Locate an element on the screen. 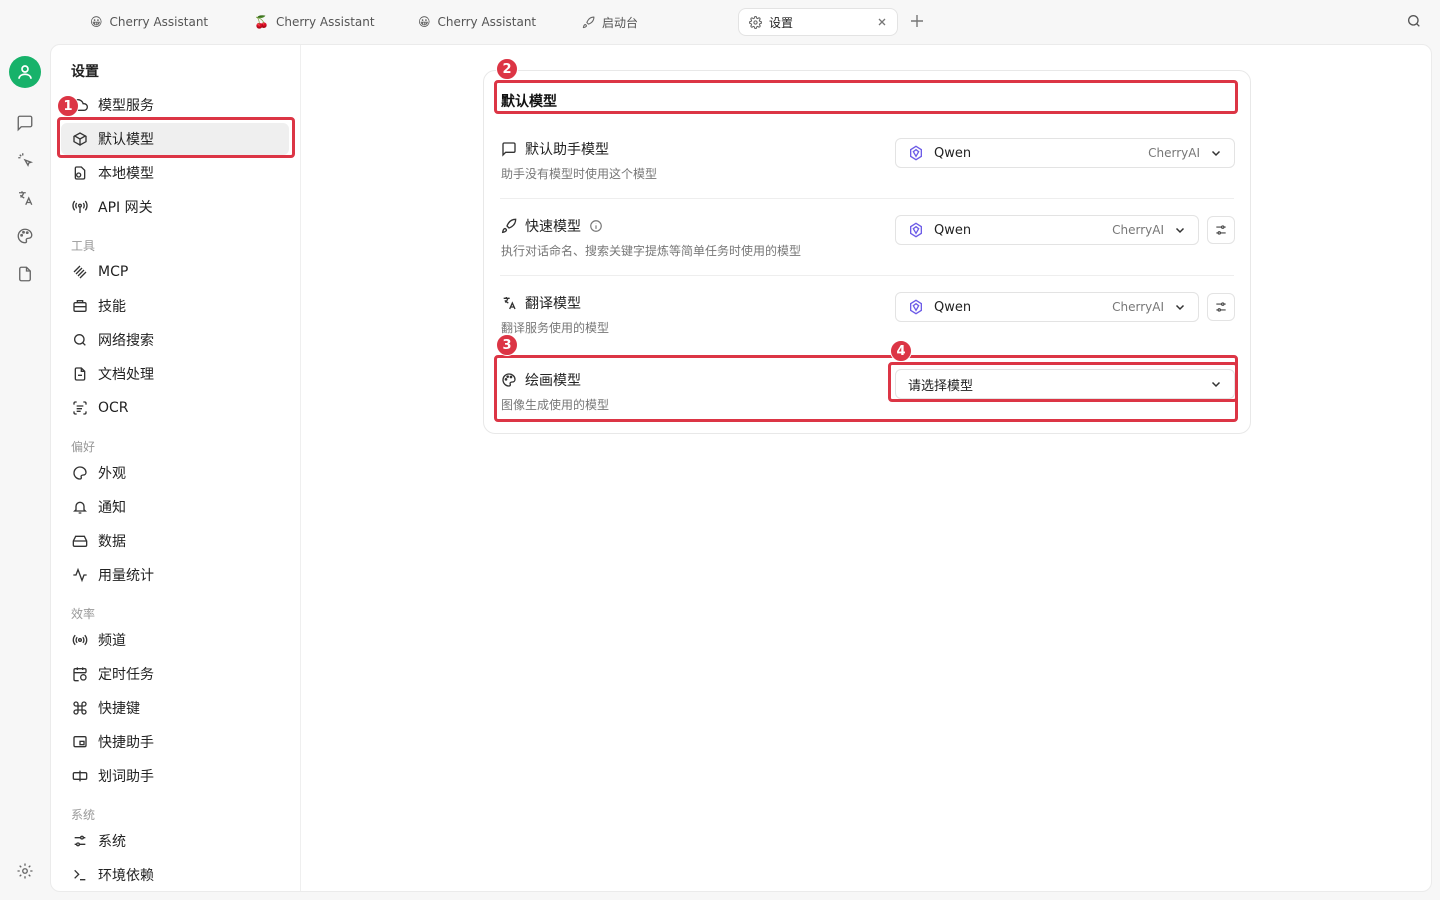  nav-item-scheduled-tasks: 定时任务 is located at coordinates (175, 674).